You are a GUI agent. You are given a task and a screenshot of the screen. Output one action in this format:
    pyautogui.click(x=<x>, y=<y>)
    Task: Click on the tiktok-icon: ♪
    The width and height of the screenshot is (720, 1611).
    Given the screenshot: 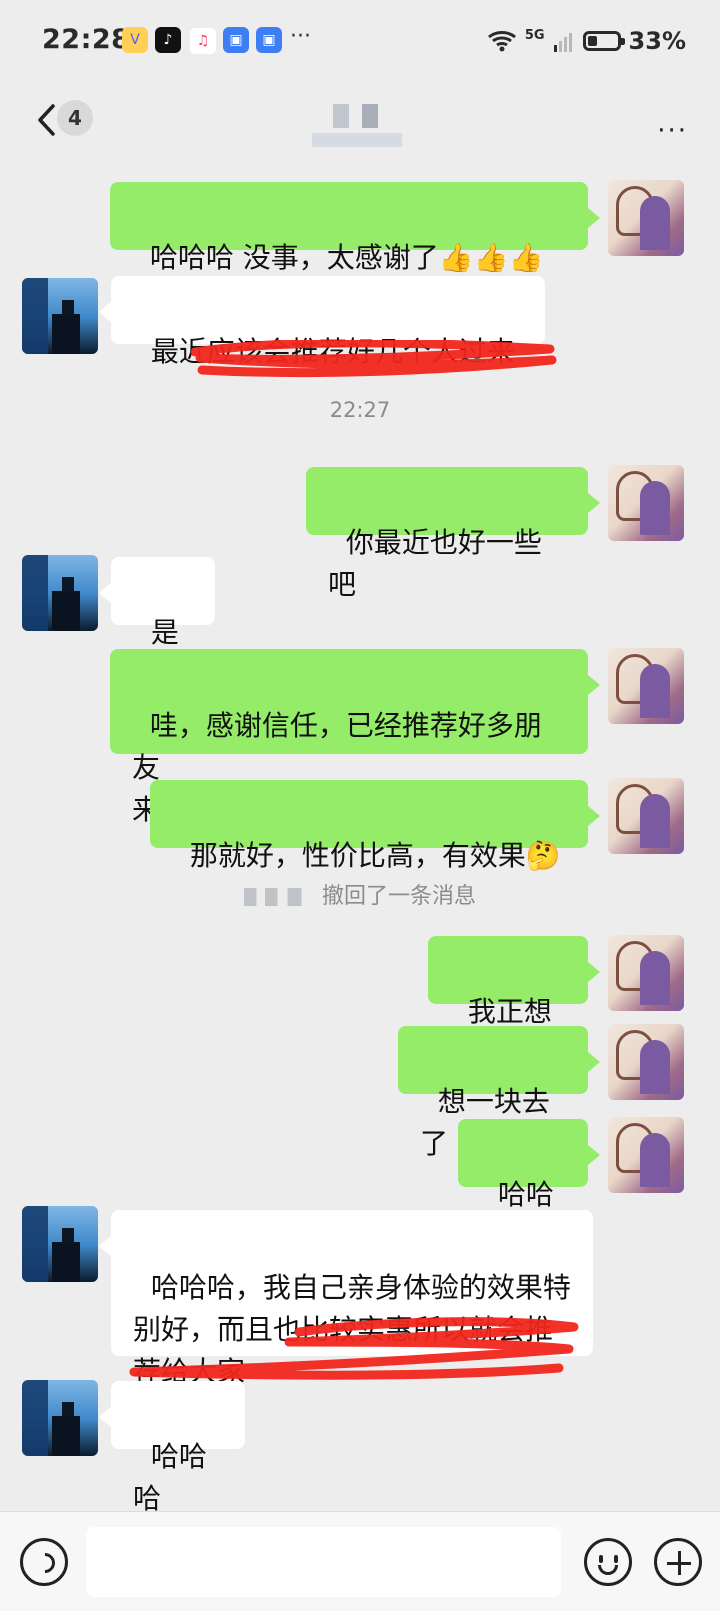 What is the action you would take?
    pyautogui.click(x=168, y=40)
    